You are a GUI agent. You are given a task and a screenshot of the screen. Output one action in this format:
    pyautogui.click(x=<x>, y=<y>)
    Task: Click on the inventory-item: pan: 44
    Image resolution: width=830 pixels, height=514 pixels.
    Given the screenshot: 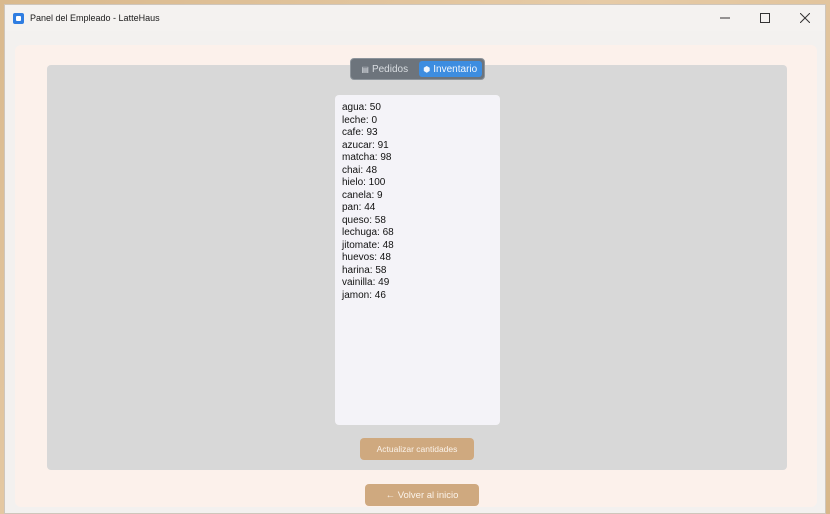 What is the action you would take?
    pyautogui.click(x=359, y=207)
    